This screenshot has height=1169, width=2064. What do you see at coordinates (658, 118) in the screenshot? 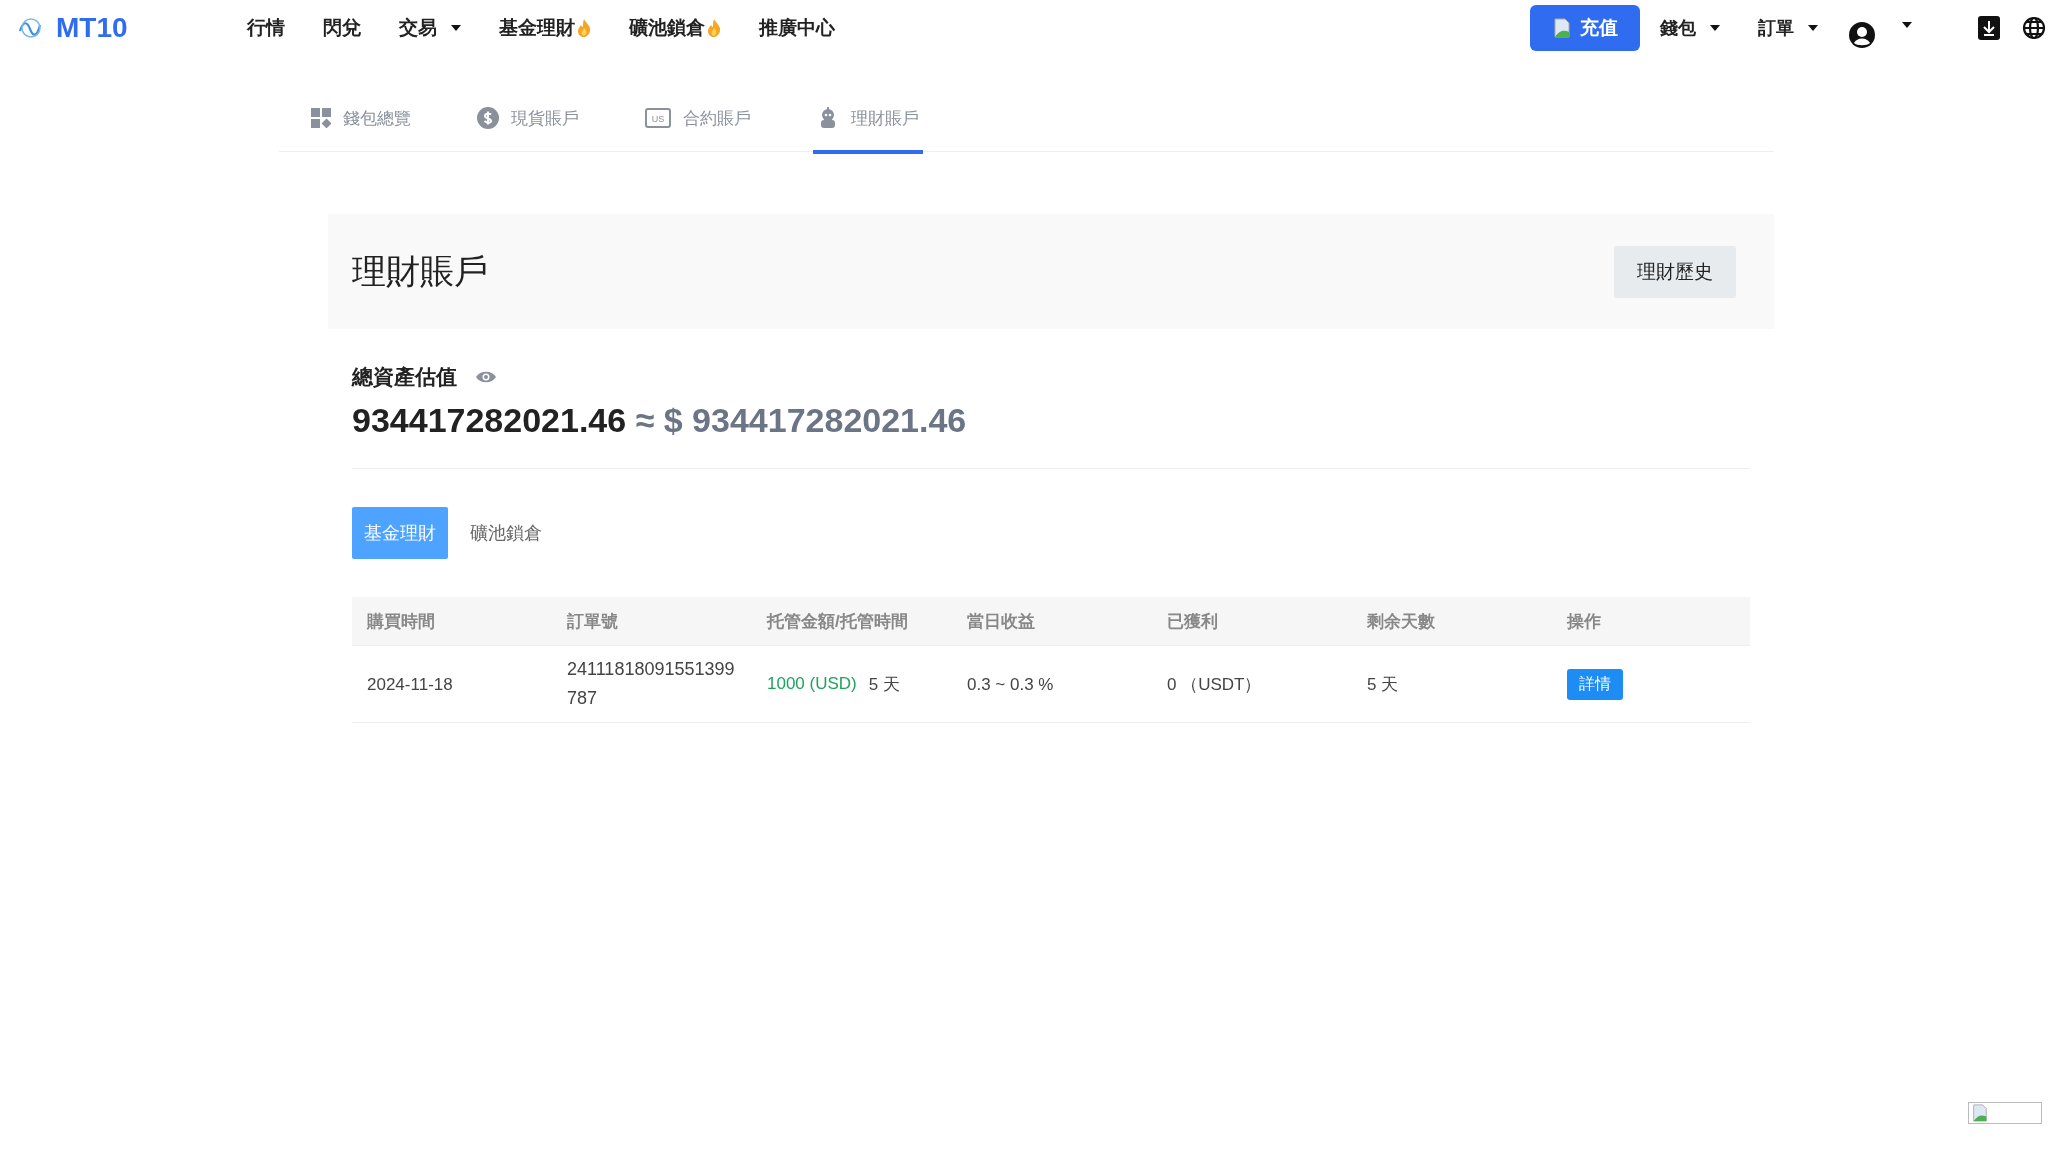
I see `us-badge-icon: US` at bounding box center [658, 118].